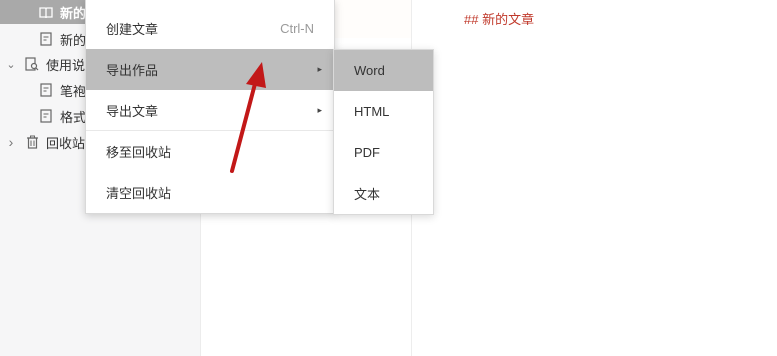 This screenshot has width=777, height=356. What do you see at coordinates (210, 192) in the screenshot?
I see `menu-item-empty-trash: 清空回收站` at bounding box center [210, 192].